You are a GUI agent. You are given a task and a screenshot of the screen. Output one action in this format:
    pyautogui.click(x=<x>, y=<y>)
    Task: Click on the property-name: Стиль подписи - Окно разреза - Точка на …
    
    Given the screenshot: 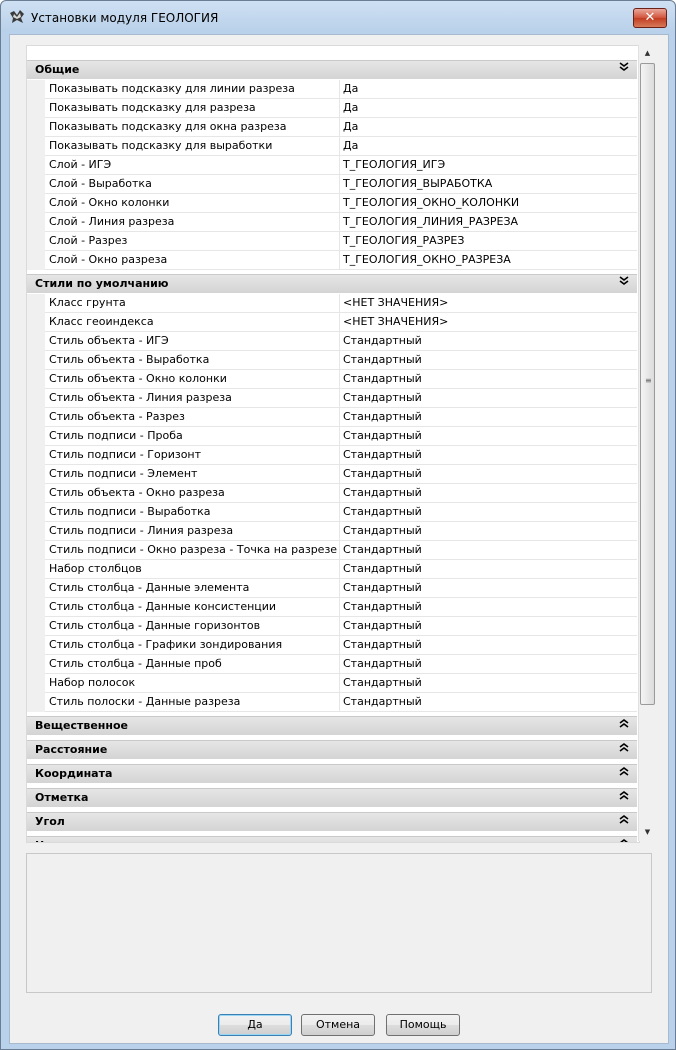 What is the action you would take?
    pyautogui.click(x=192, y=550)
    